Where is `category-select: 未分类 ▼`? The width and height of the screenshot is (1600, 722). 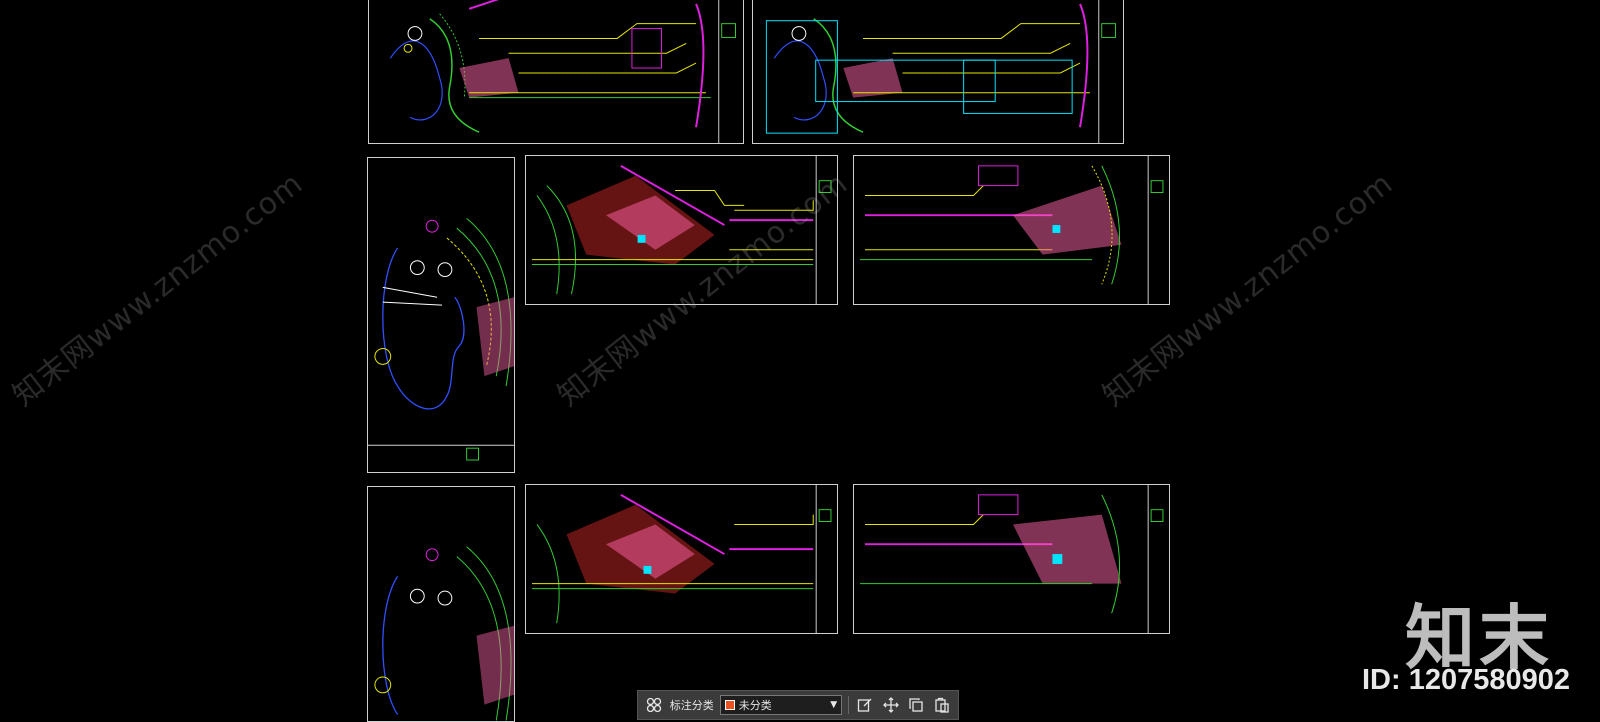
category-select: 未分类 ▼ is located at coordinates (781, 705).